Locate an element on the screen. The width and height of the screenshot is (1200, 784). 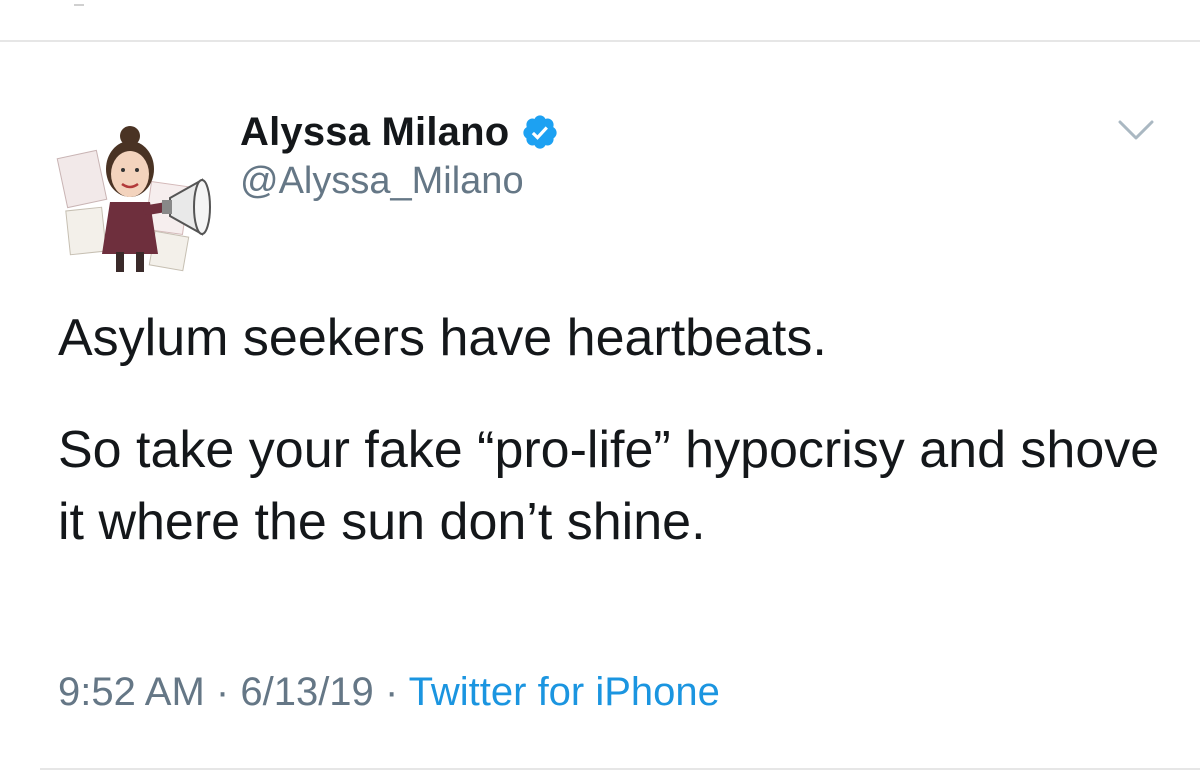
user-handle: @Alyssa_Milano is located at coordinates (382, 181).